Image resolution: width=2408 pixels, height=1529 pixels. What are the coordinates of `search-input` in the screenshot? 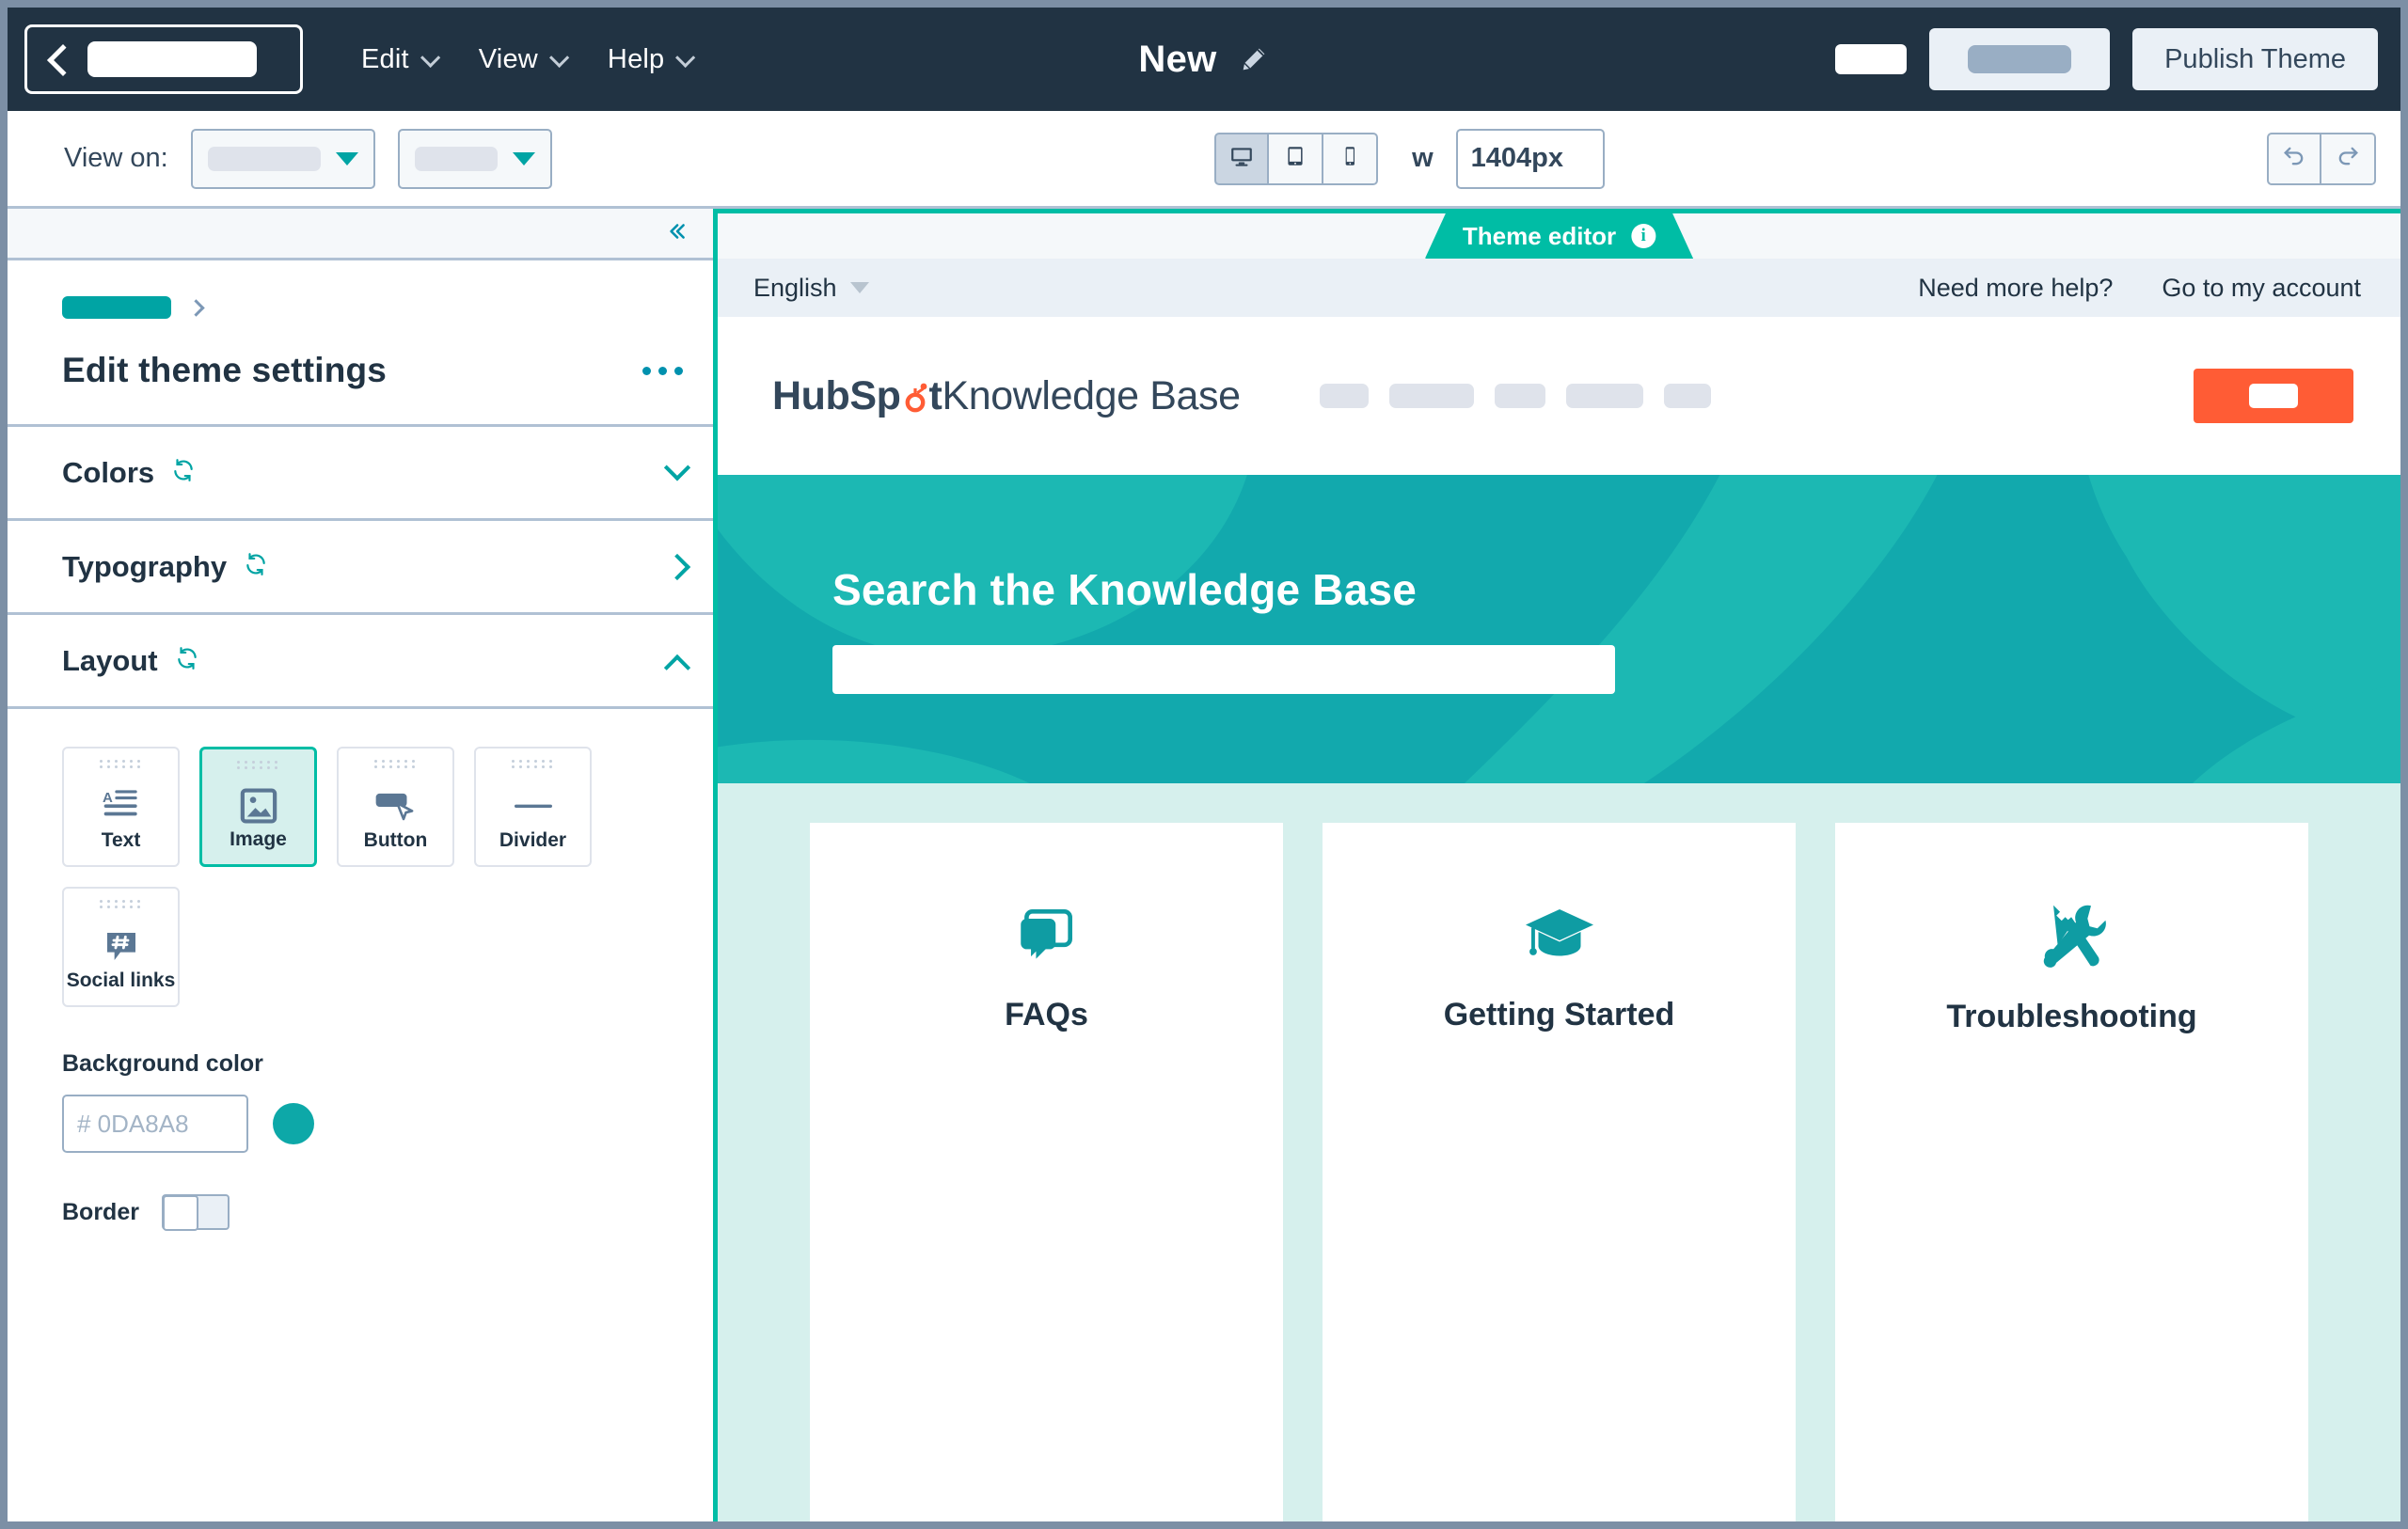 It's located at (1224, 669).